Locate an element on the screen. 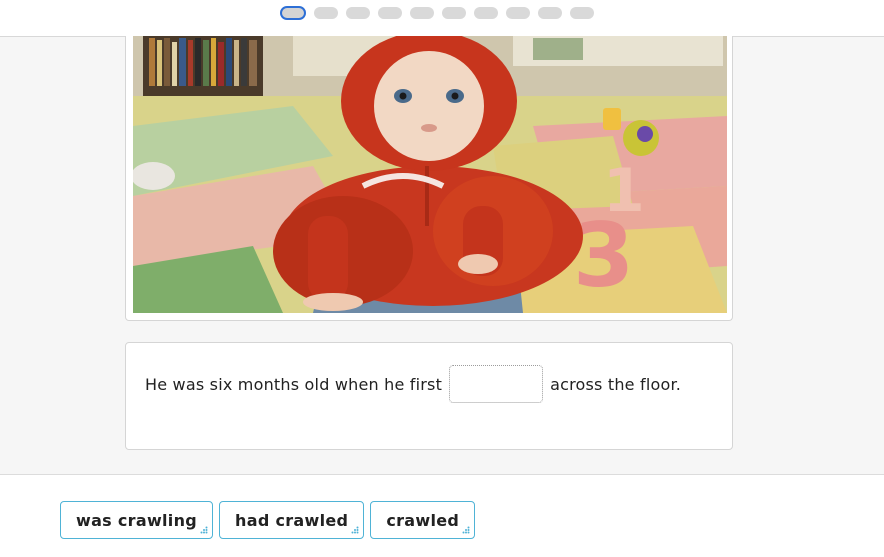  option-was-crawling: was crawling is located at coordinates (137, 520).